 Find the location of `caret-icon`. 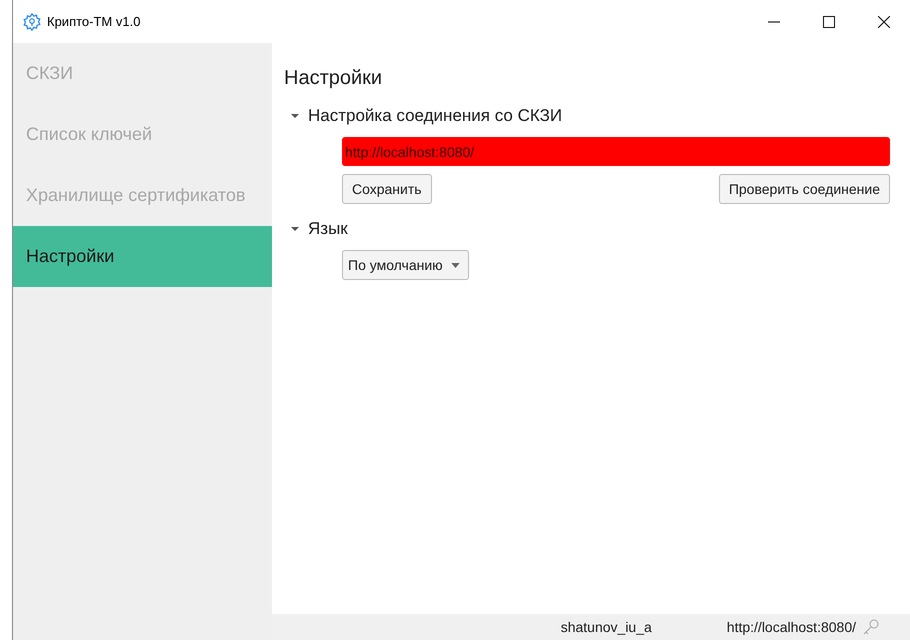

caret-icon is located at coordinates (455, 265).